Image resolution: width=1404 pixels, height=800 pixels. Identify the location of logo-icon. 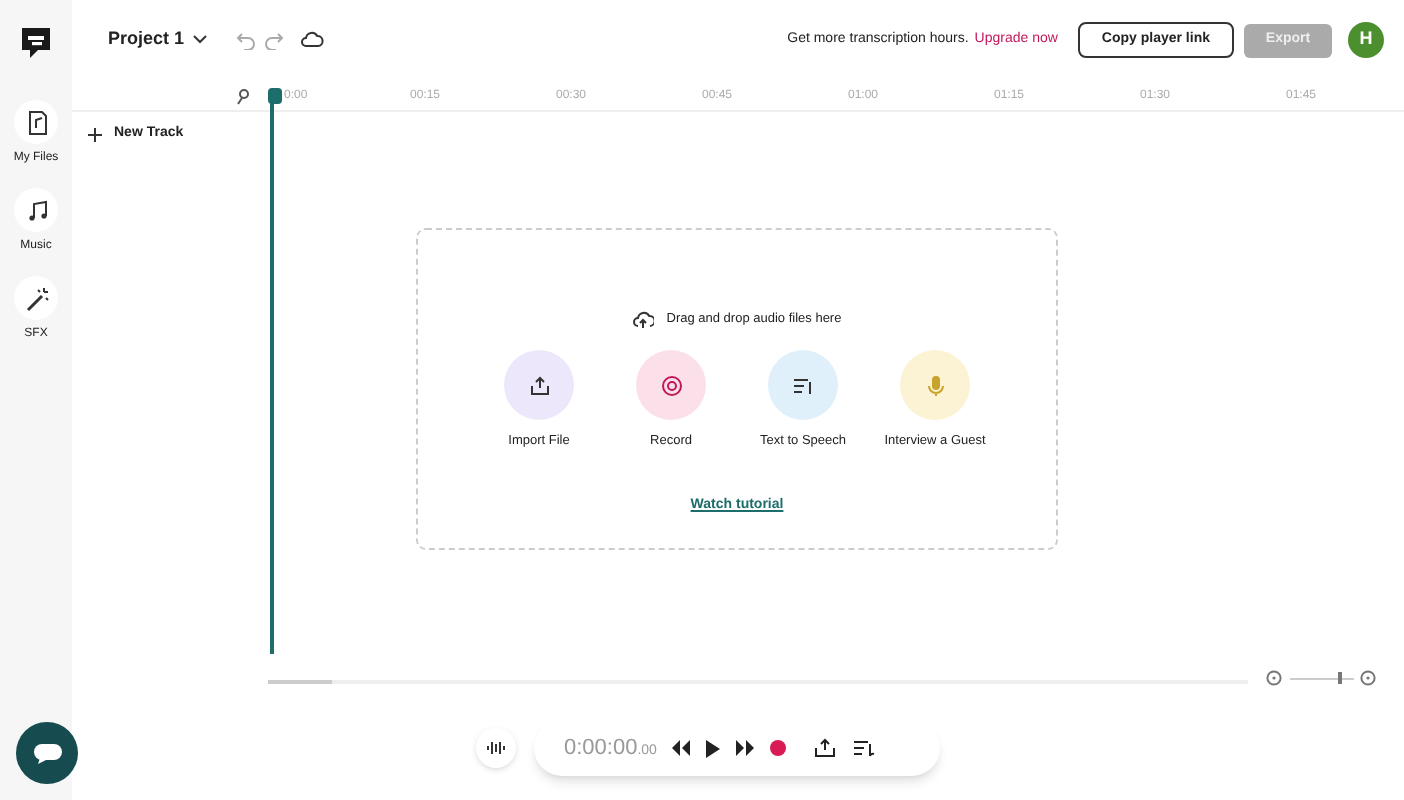
(36, 44).